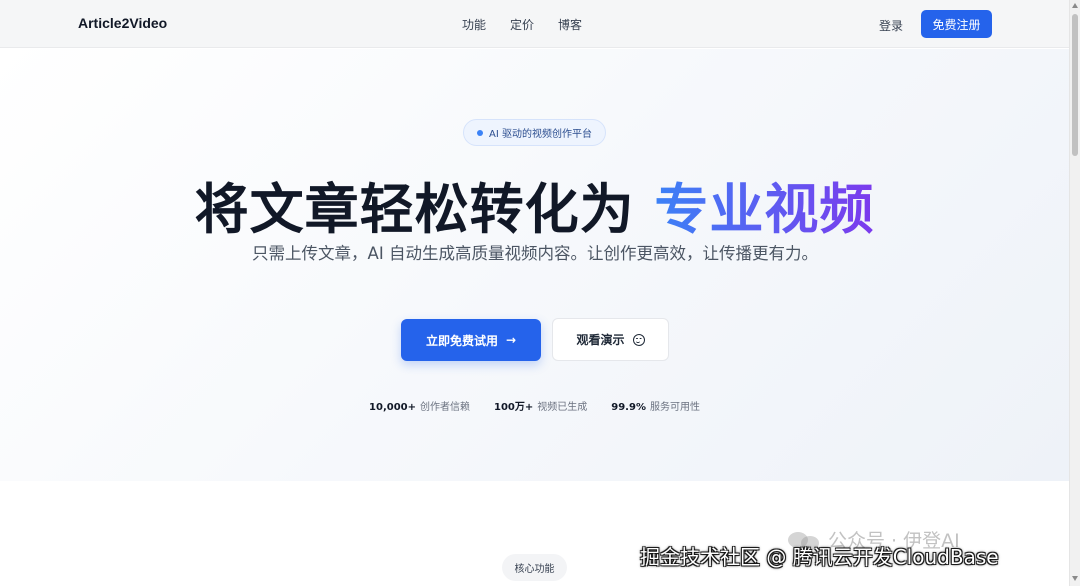 The image size is (1080, 586). I want to click on stat-uptime: 99.9% 服务可用性, so click(655, 405).